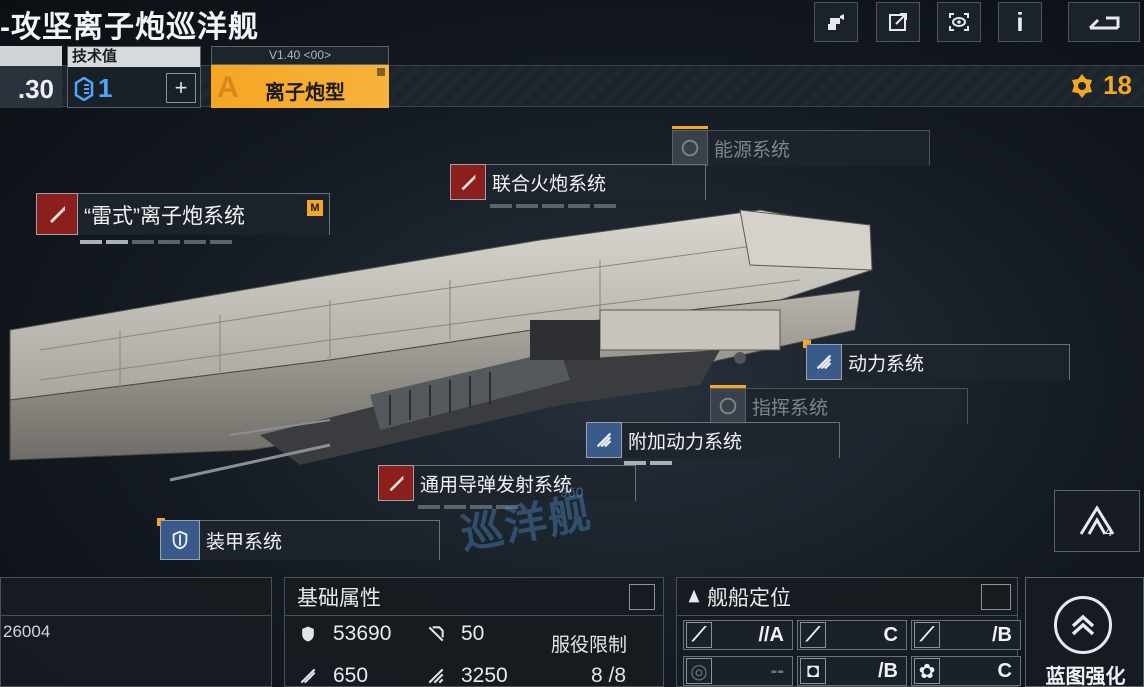  Describe the element at coordinates (996, 597) in the screenshot. I see `card-icon` at that location.